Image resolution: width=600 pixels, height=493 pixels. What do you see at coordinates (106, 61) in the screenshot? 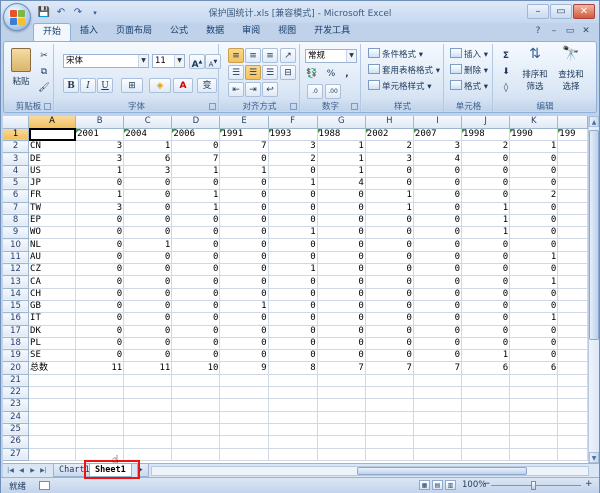
I see `font-name-combo: 宋体▼` at bounding box center [106, 61].